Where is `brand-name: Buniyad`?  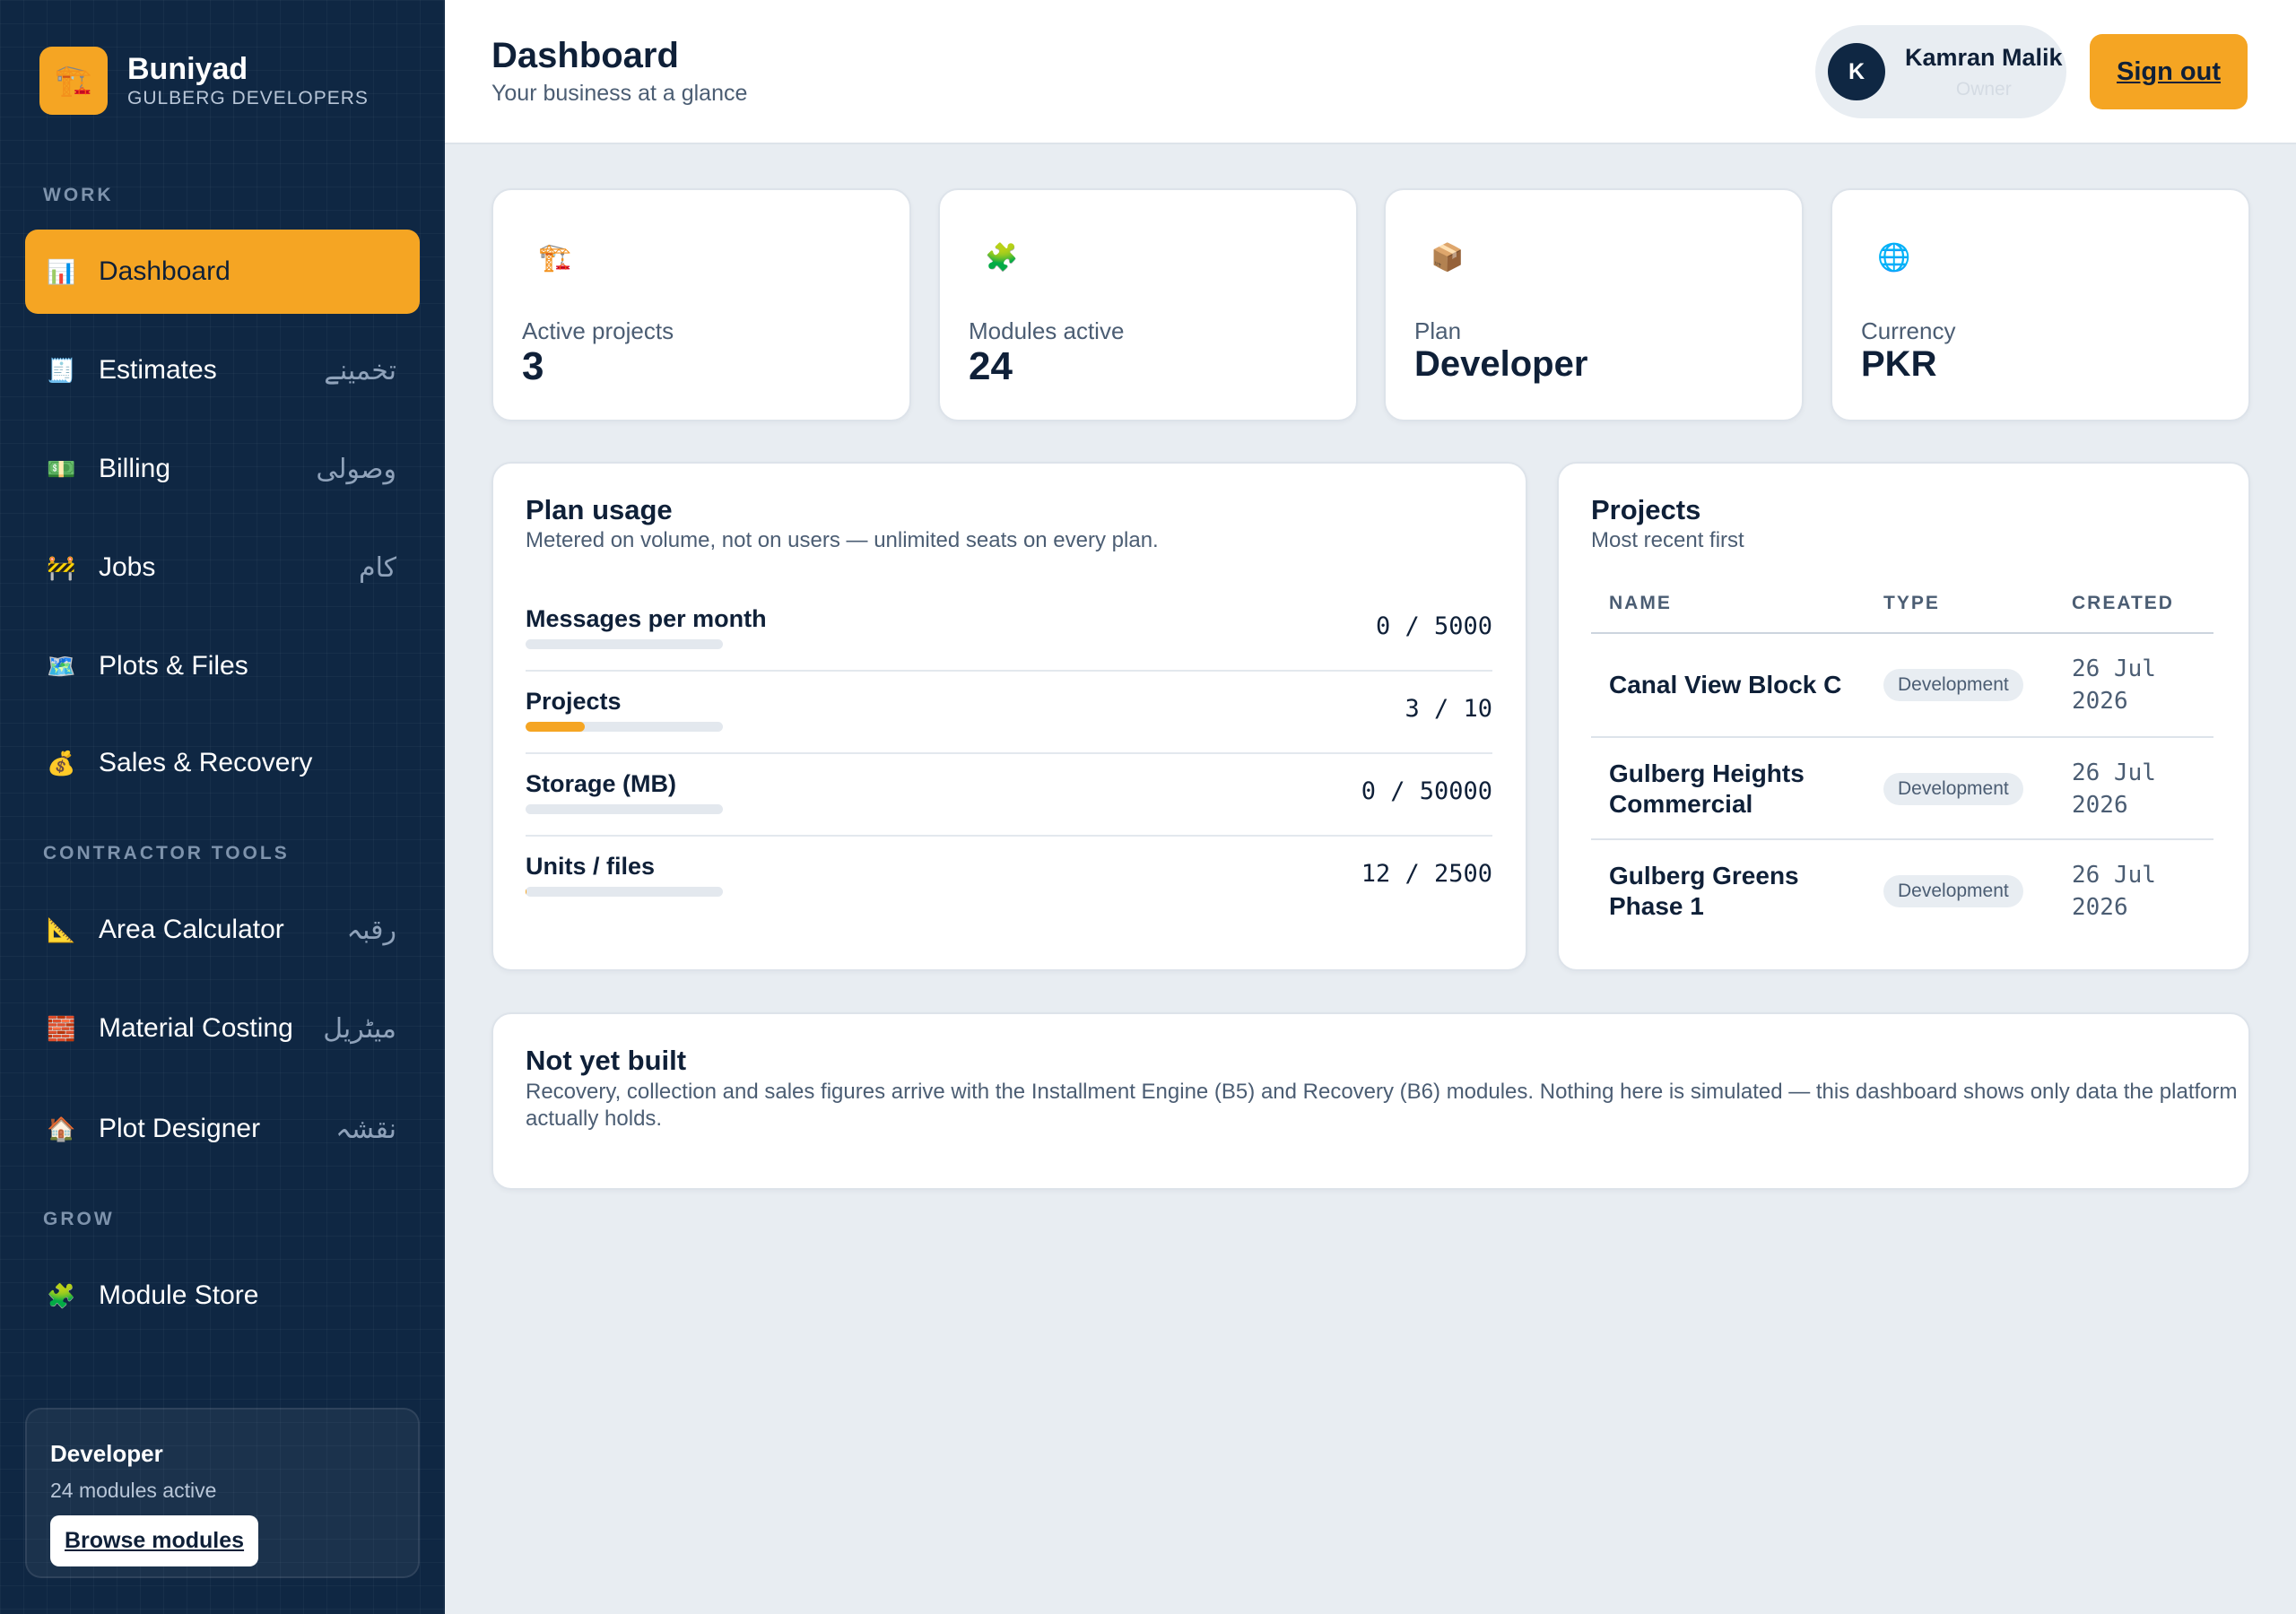
brand-name: Buniyad is located at coordinates (187, 69).